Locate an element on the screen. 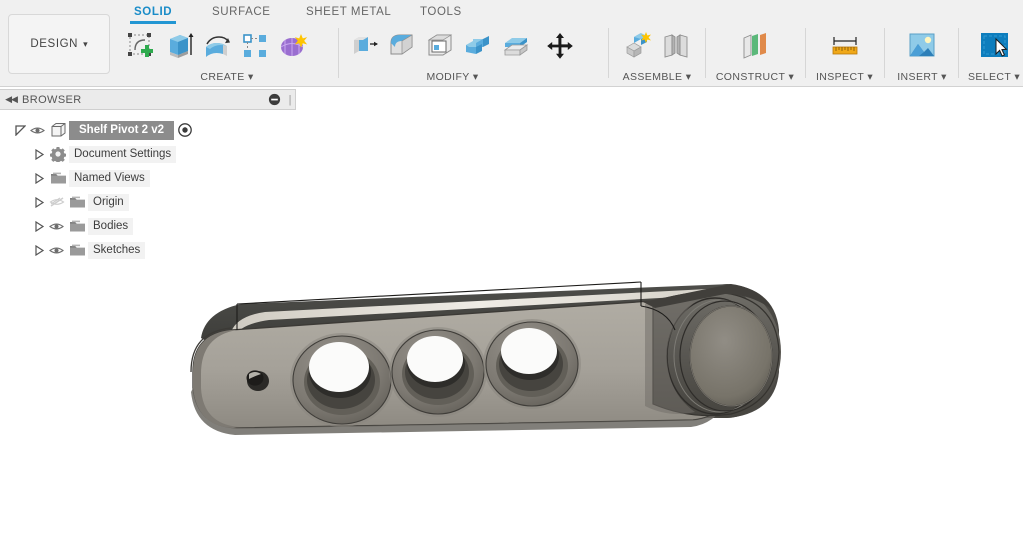 This screenshot has width=1023, height=549. combine-button is located at coordinates (478, 46).